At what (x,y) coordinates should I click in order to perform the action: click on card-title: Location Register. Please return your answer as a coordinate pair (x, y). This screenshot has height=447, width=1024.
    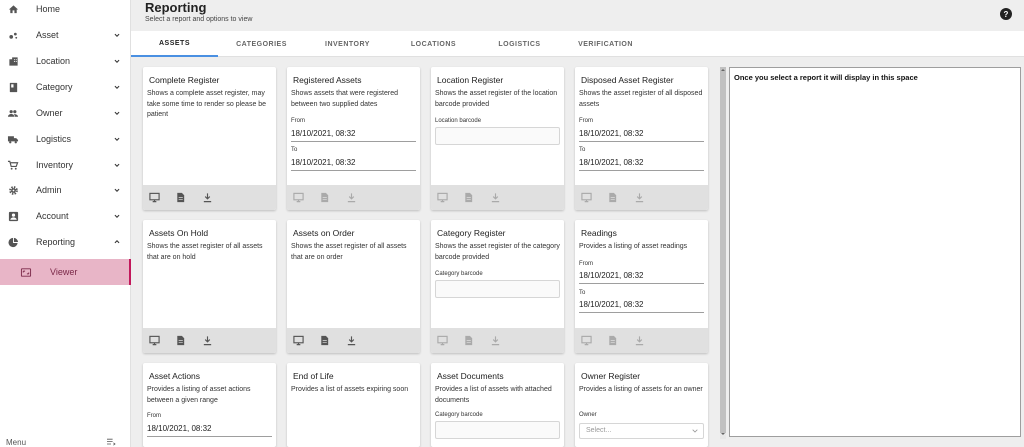
    Looking at the image, I should click on (470, 80).